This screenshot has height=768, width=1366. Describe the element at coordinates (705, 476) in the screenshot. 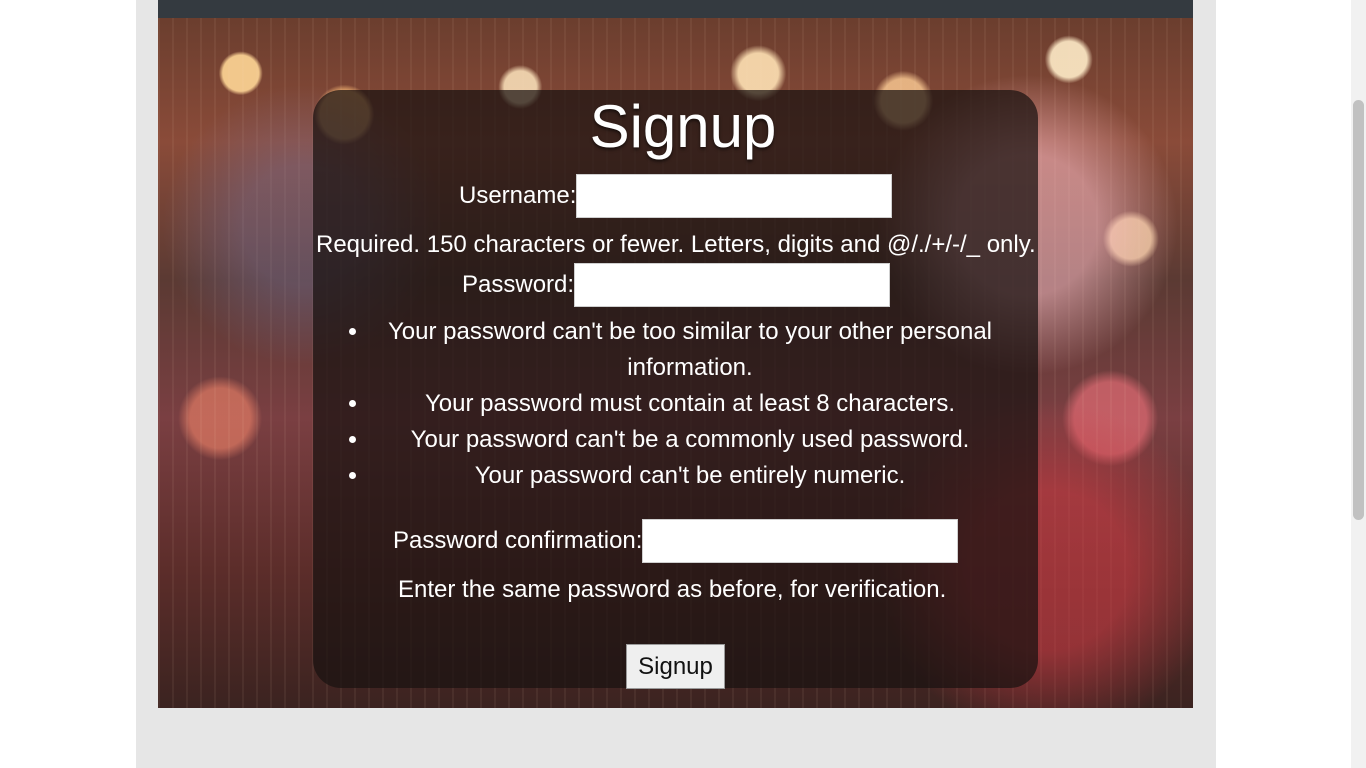

I see `password-rule: Your password can't be entirely numeric.` at that location.